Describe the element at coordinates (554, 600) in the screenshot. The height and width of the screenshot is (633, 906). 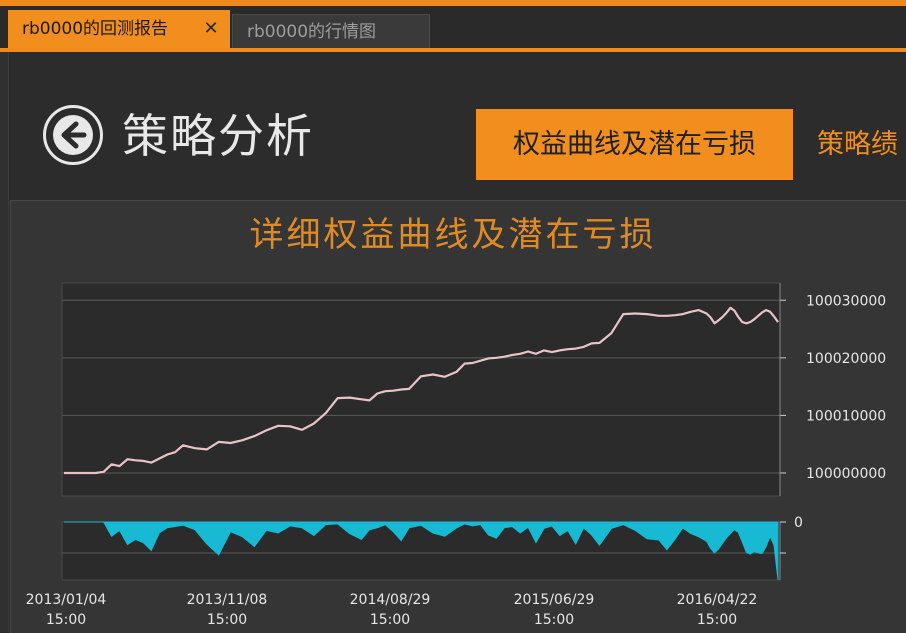
I see `x-axis-date-label: 2015/06/29` at that location.